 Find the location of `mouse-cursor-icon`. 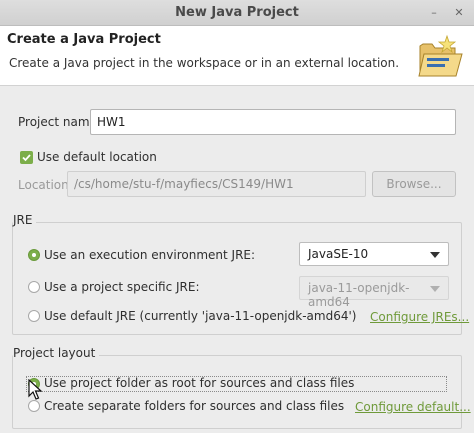

mouse-cursor-icon is located at coordinates (35, 389).